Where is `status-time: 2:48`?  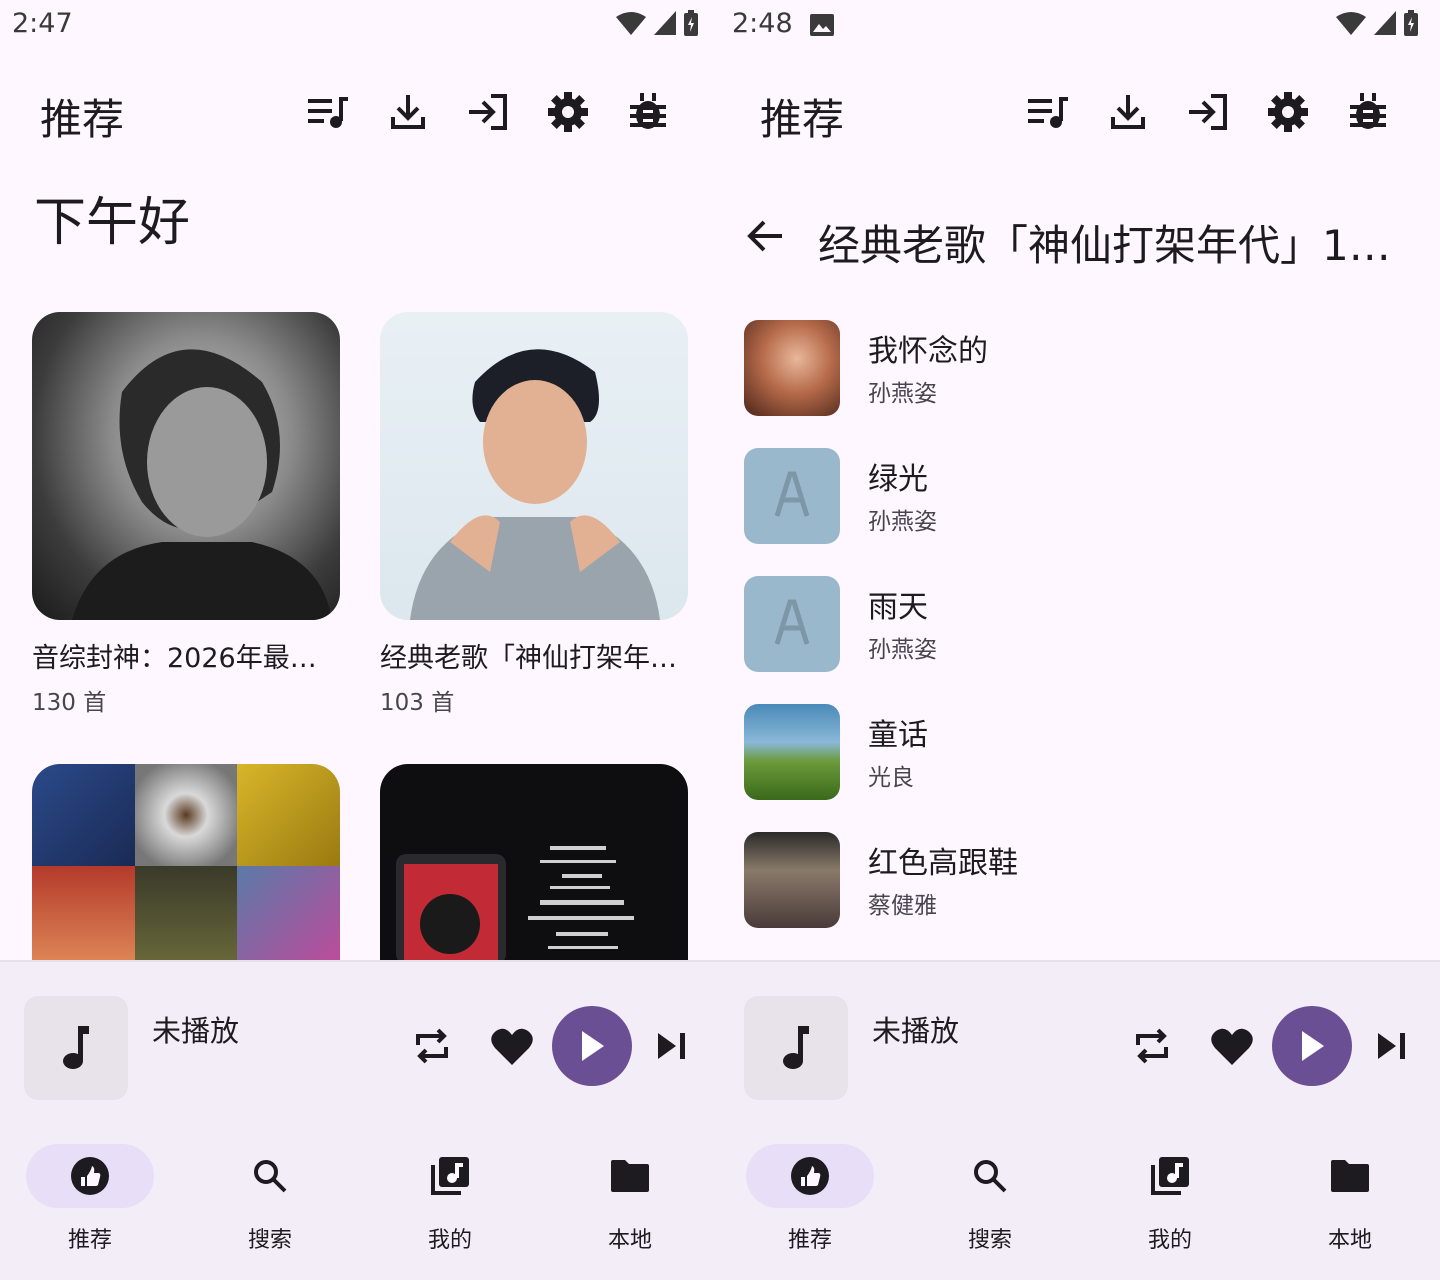 status-time: 2:48 is located at coordinates (762, 23).